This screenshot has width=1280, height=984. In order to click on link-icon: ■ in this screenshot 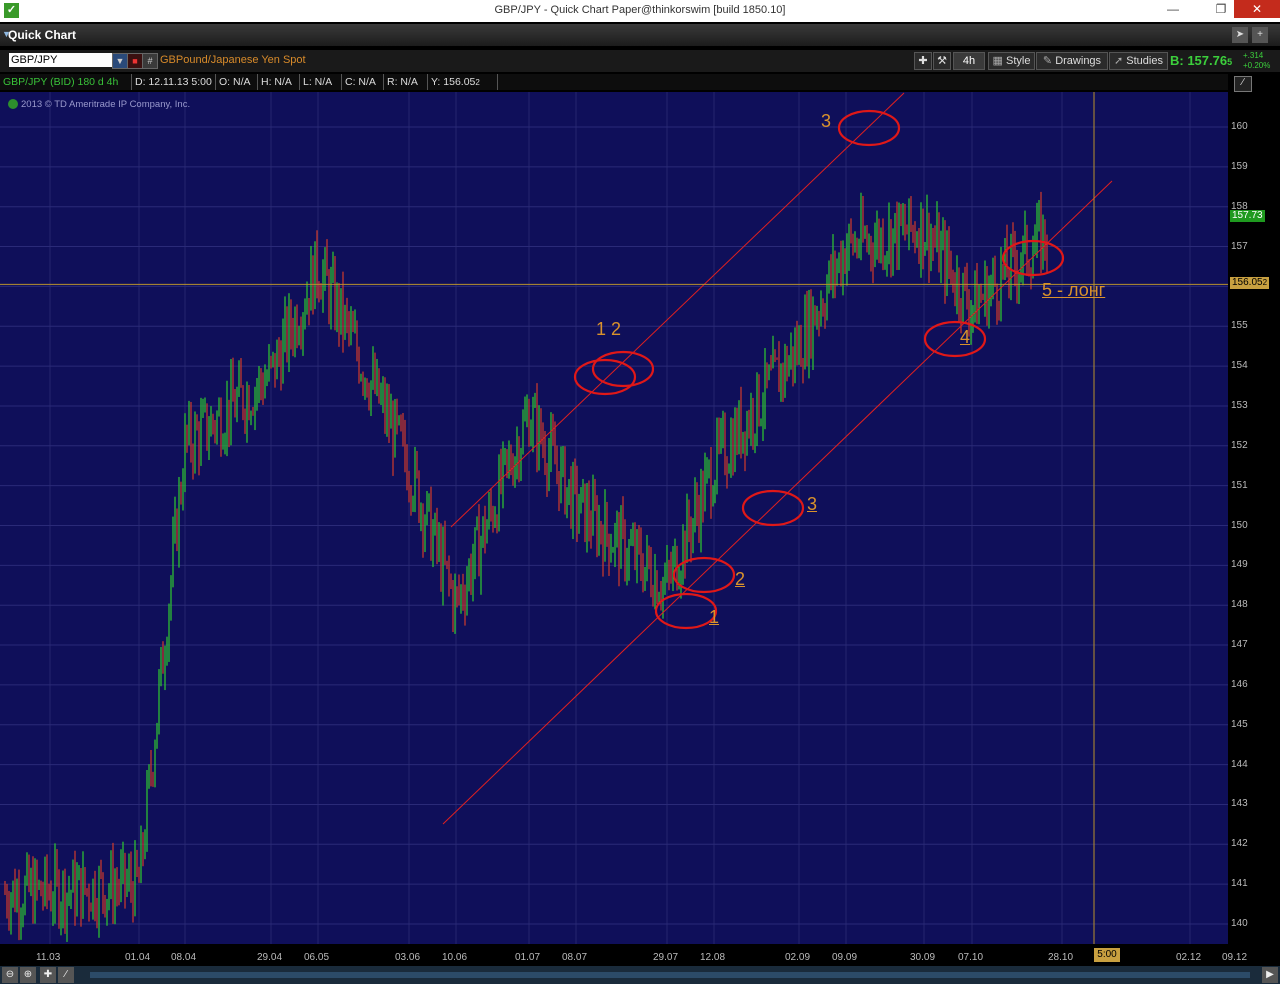, I will do `click(135, 61)`.